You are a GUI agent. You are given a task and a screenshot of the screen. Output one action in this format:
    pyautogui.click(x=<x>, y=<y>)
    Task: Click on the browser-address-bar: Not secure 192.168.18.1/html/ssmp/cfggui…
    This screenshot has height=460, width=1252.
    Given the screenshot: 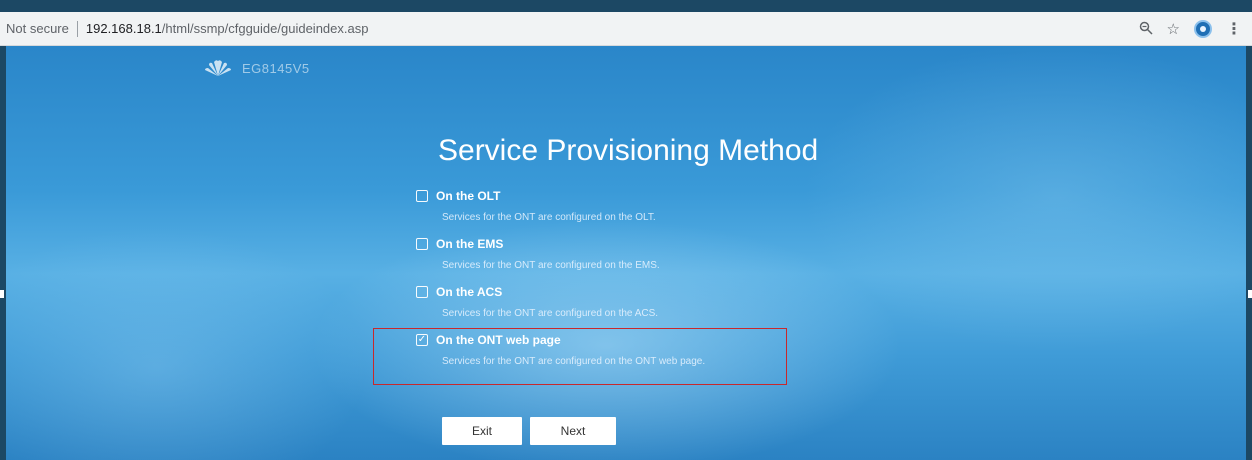 What is the action you would take?
    pyautogui.click(x=626, y=29)
    